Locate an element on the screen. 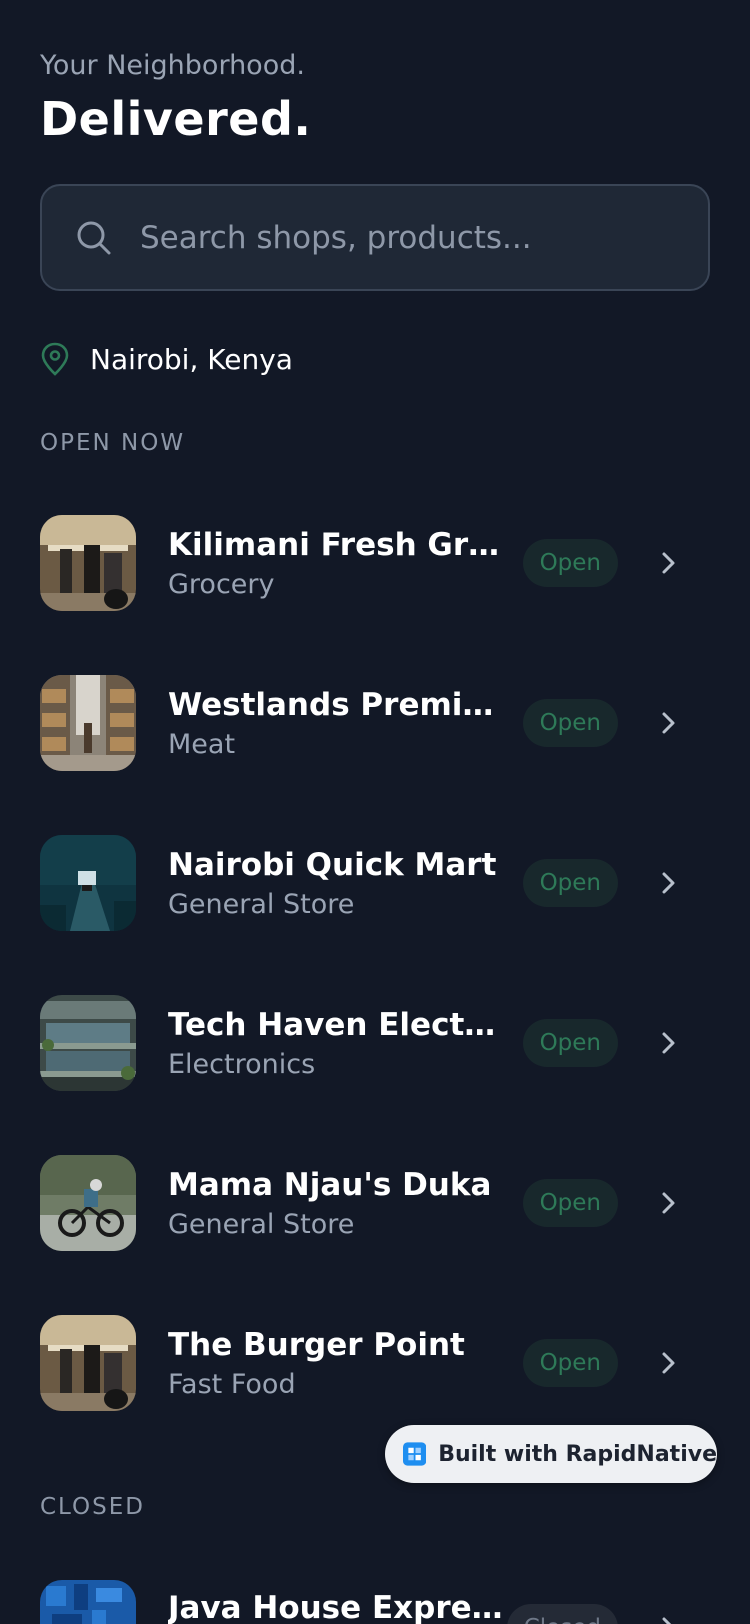 This screenshot has height=1624, width=750. forest-road-image is located at coordinates (88, 883).